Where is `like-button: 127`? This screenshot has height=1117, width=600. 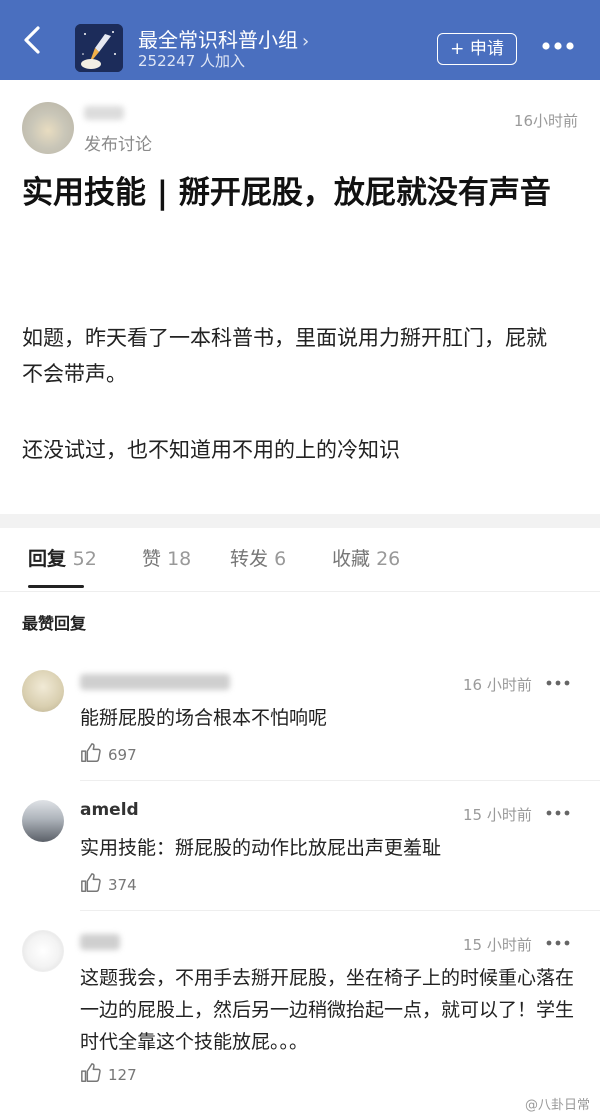
like-button: 127 is located at coordinates (115, 1074).